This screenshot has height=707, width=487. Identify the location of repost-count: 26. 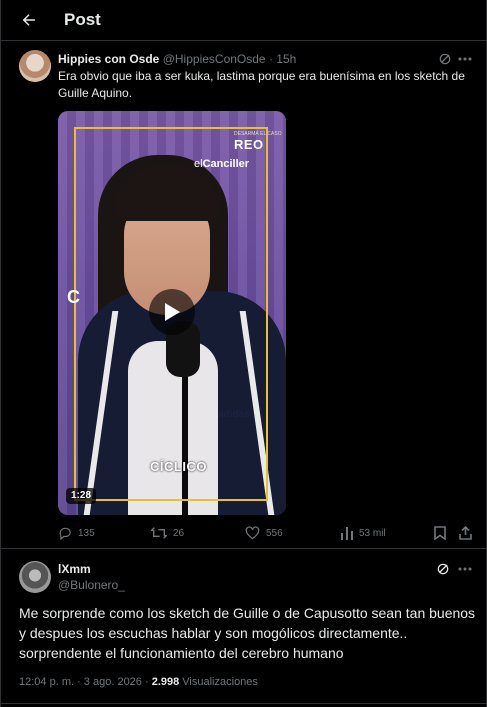
(179, 533).